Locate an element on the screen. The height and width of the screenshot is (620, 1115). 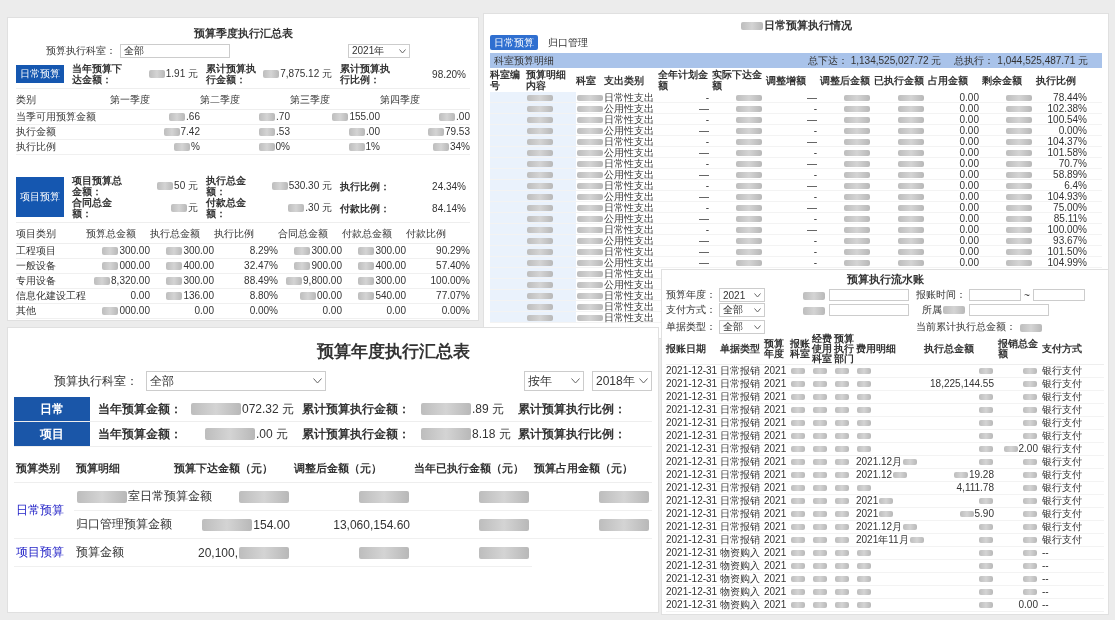
year-dropdown: 2021年 is located at coordinates (379, 51).